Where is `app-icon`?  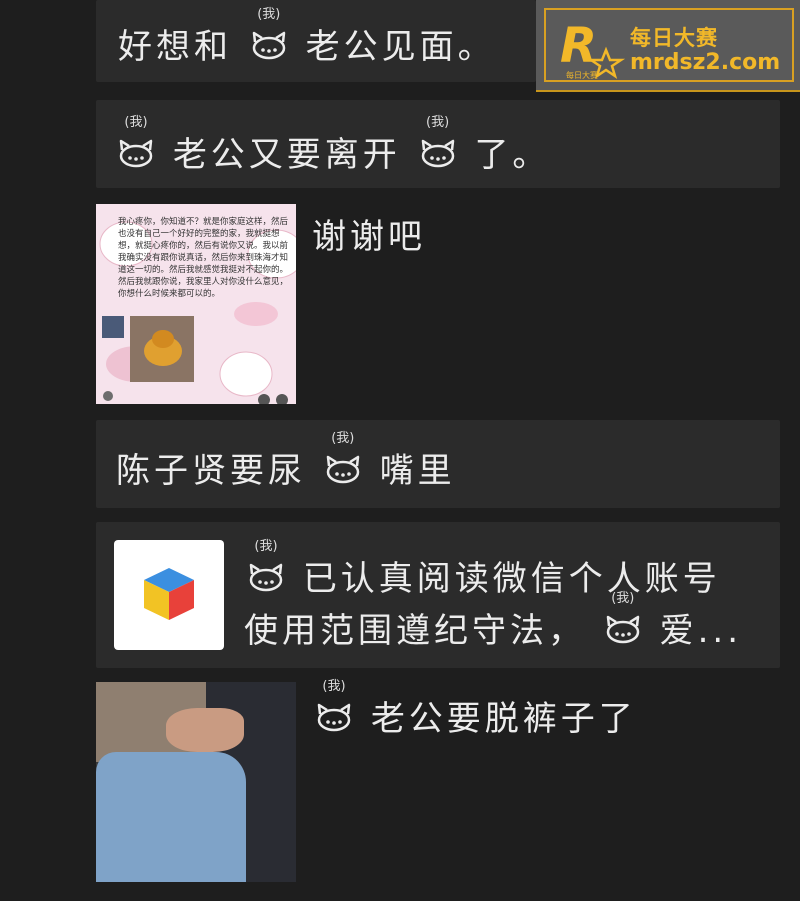
app-icon is located at coordinates (169, 595).